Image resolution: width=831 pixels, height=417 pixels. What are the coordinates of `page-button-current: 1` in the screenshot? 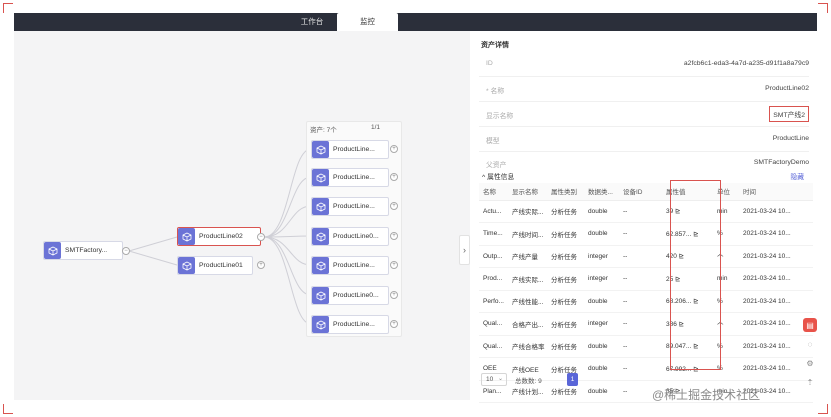 It's located at (572, 379).